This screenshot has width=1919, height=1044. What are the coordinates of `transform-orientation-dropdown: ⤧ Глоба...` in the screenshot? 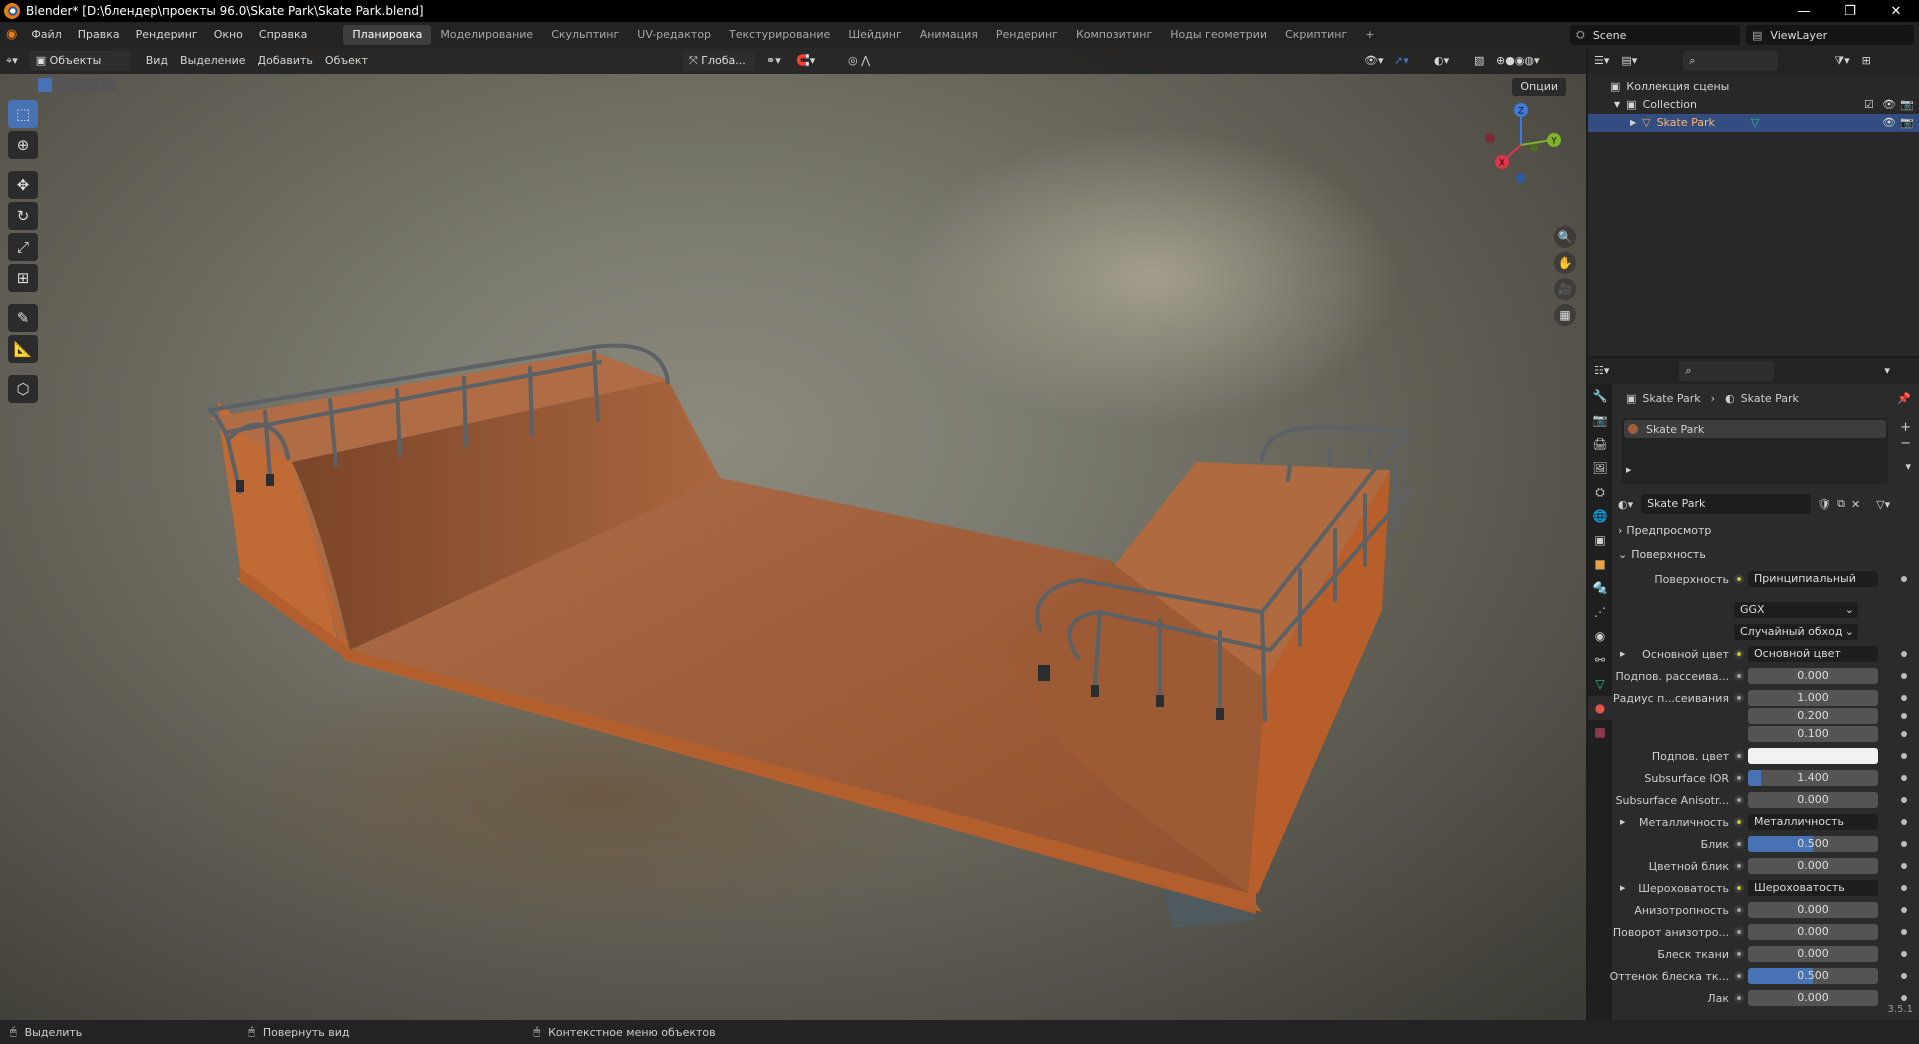 It's located at (719, 61).